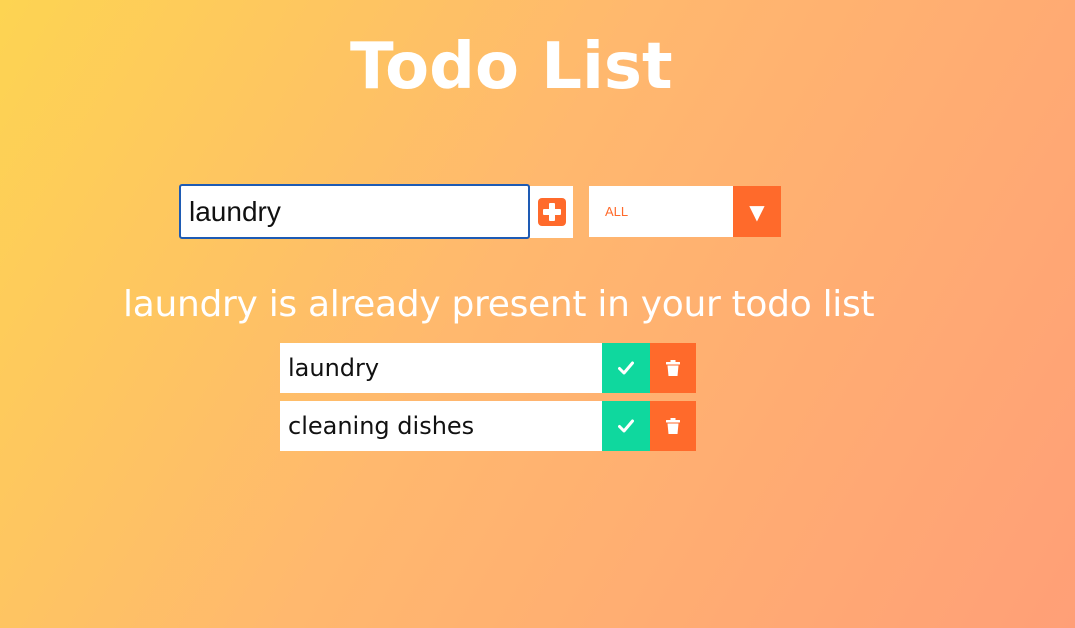 The width and height of the screenshot is (1075, 628). I want to click on filter-selected-value: ALL, so click(617, 211).